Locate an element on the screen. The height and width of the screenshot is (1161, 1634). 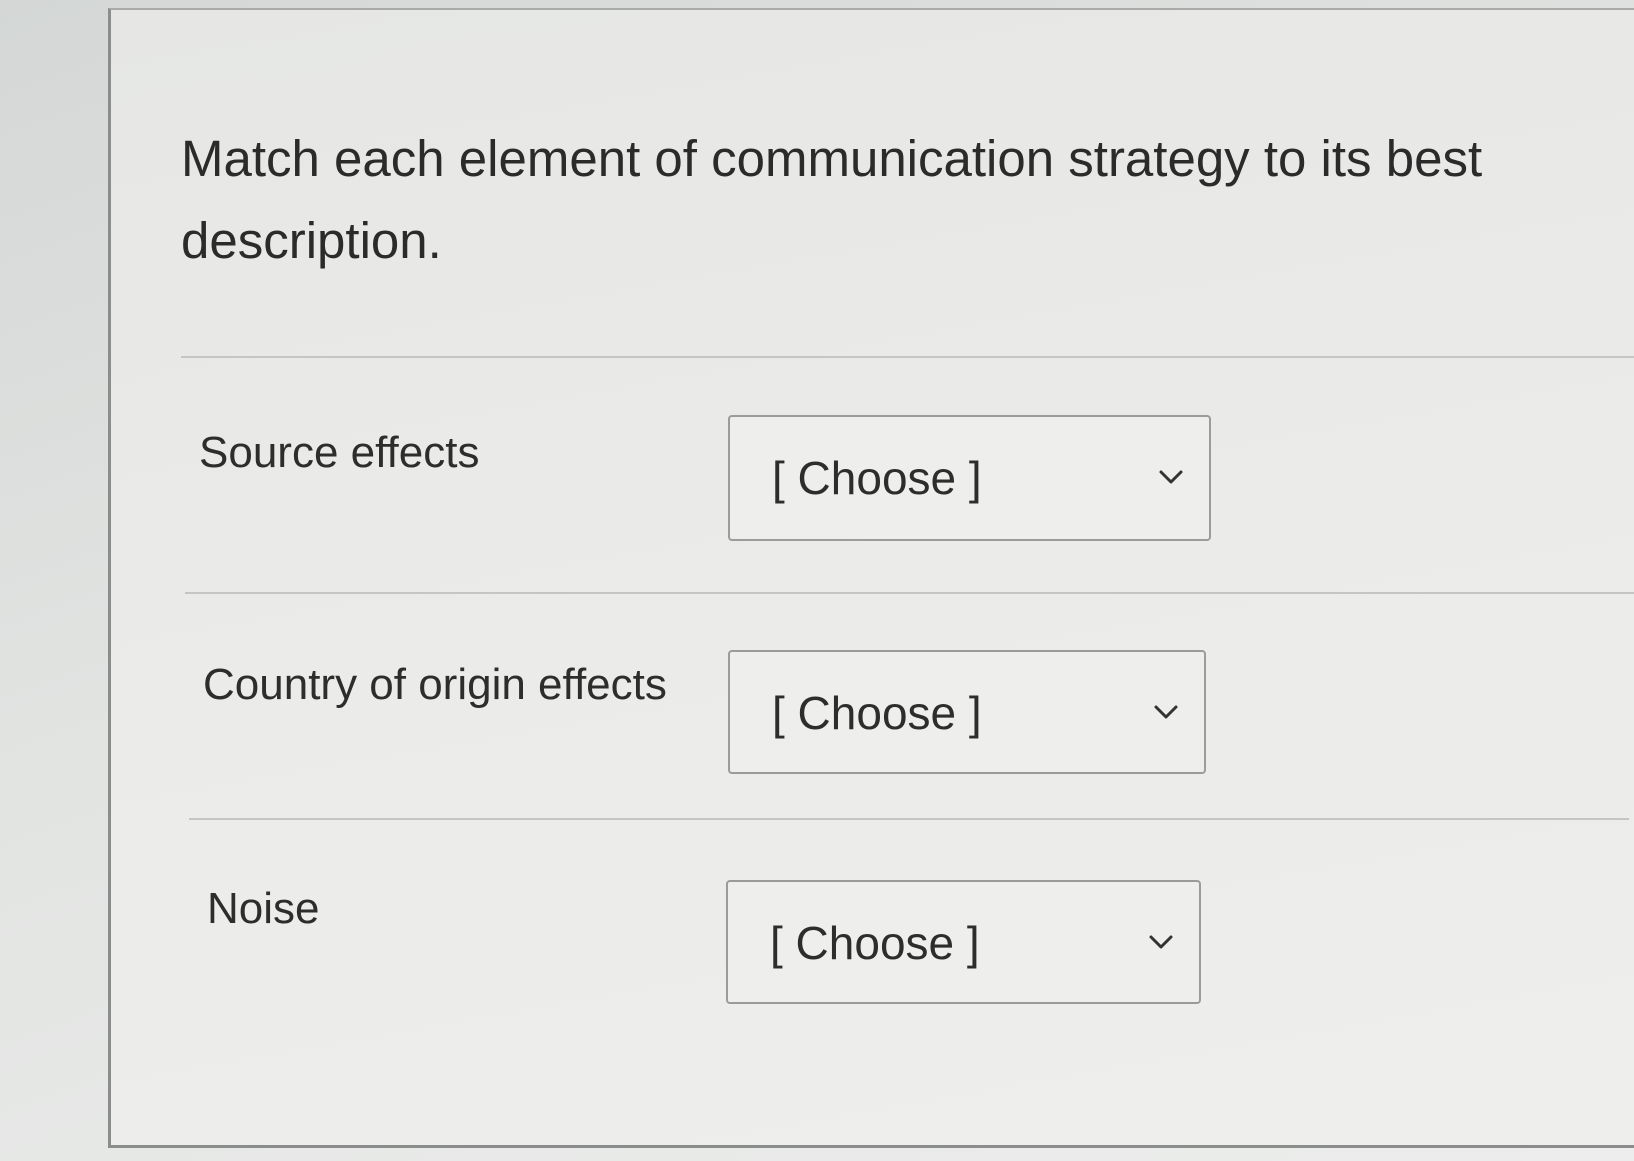
select-noise: [ Choose ] is located at coordinates (963, 942).